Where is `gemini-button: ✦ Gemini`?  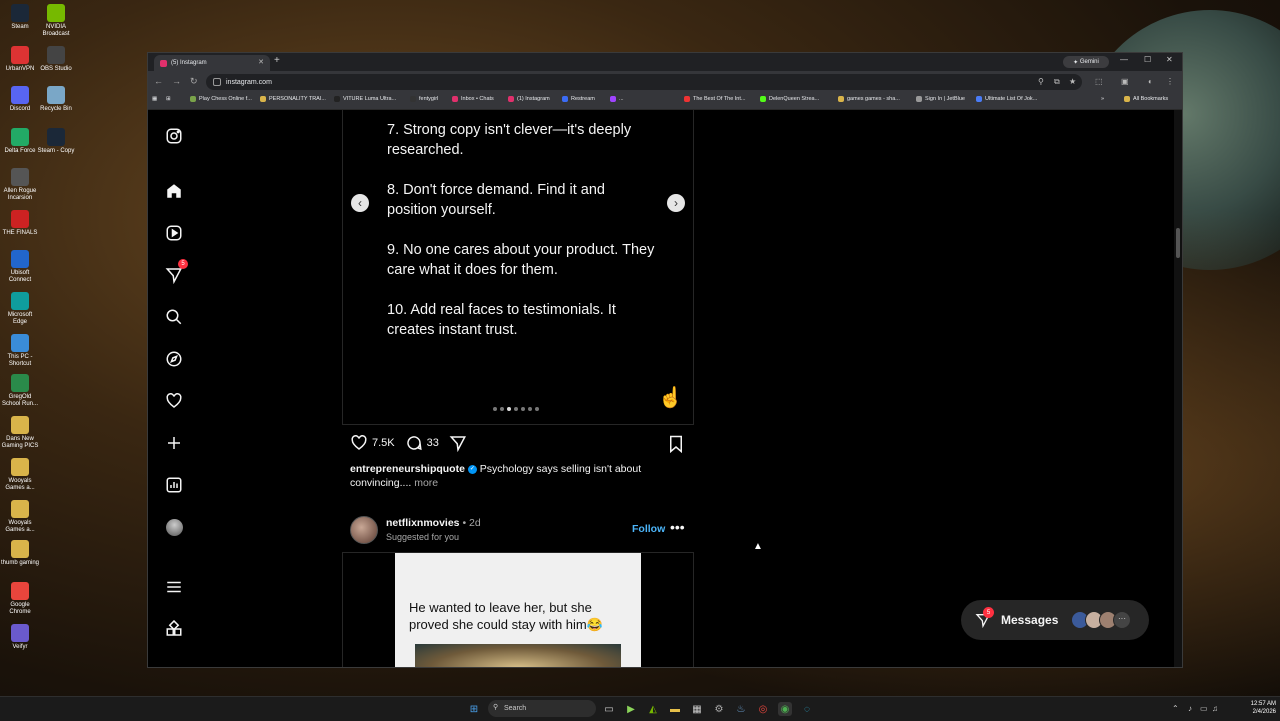 gemini-button: ✦ Gemini is located at coordinates (1086, 62).